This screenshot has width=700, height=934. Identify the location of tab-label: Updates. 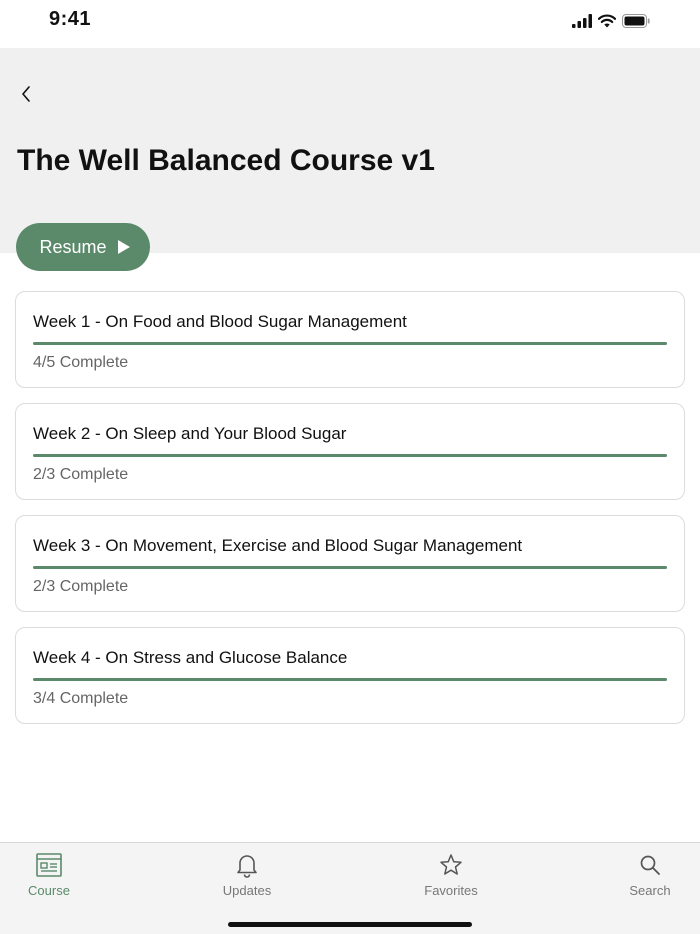
(247, 890).